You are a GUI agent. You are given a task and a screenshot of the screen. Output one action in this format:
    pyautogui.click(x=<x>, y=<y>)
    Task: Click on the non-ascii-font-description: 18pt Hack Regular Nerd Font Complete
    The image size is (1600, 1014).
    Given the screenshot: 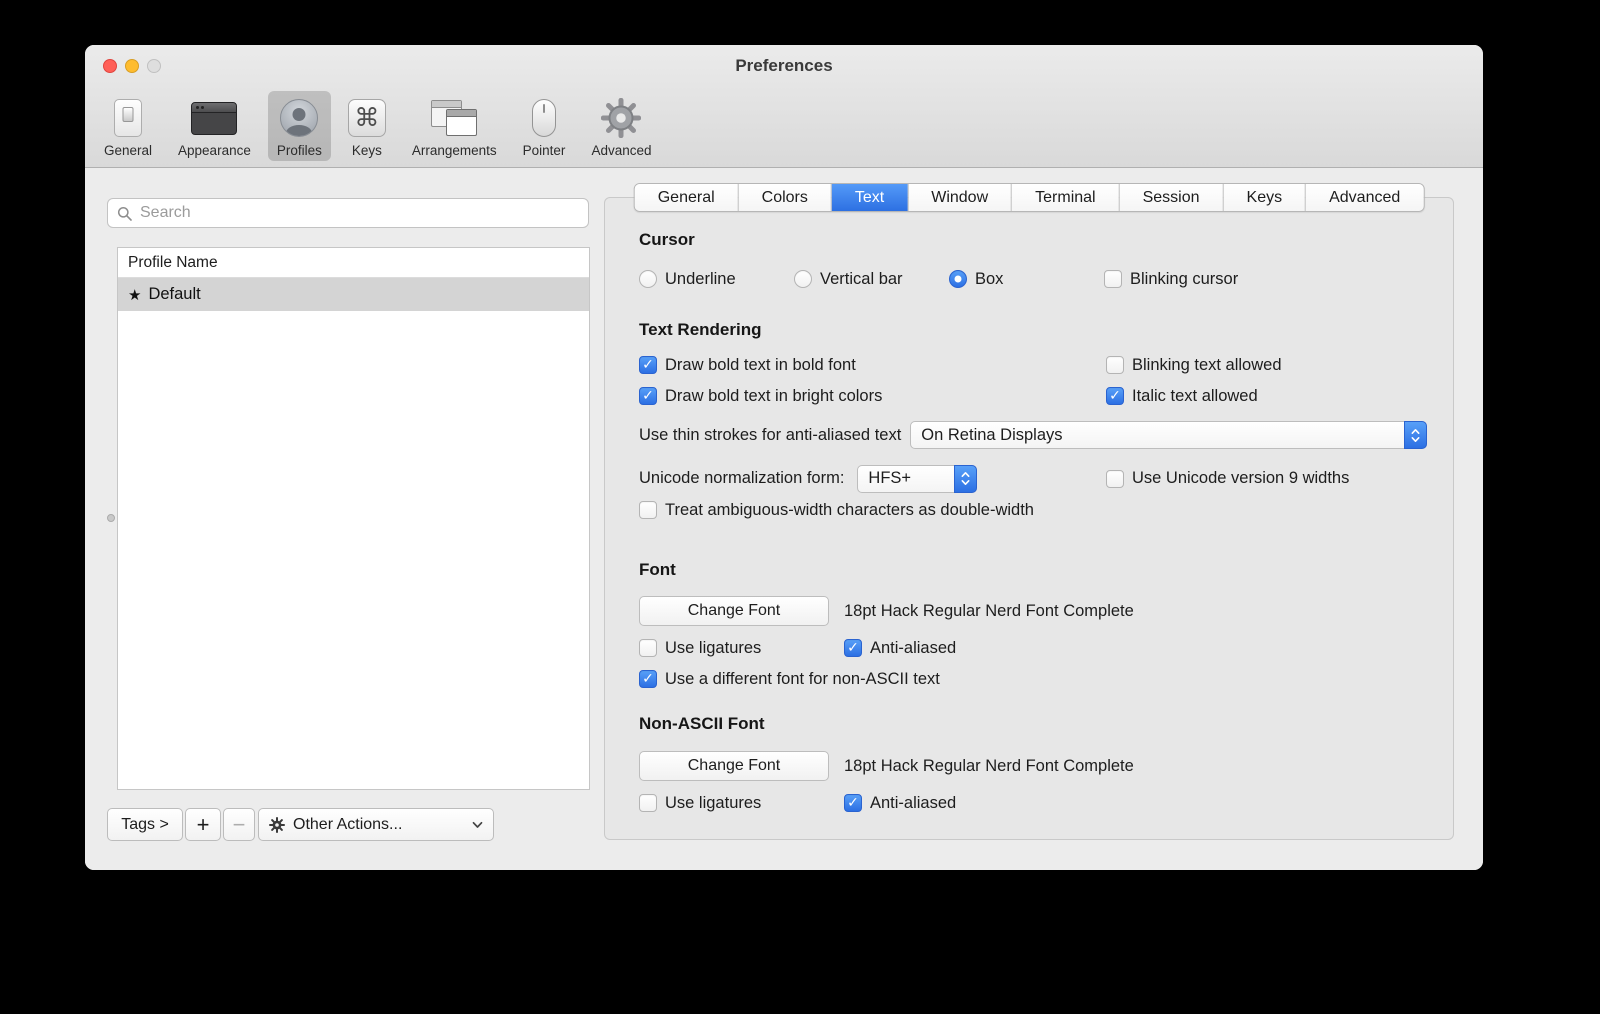 What is the action you would take?
    pyautogui.click(x=989, y=765)
    